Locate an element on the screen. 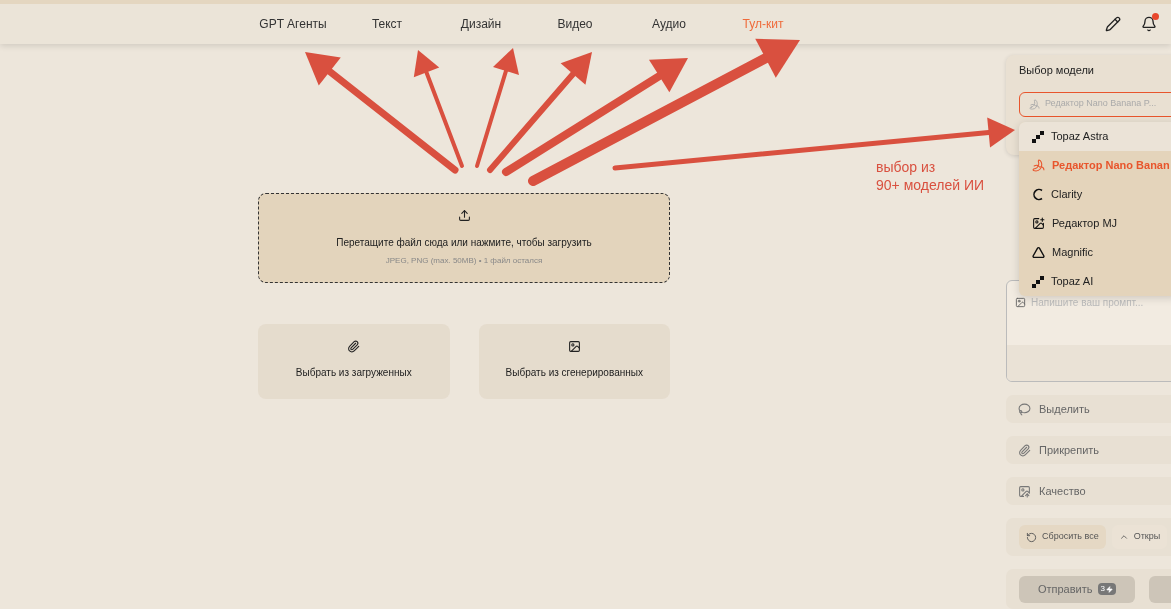 This screenshot has width=1171, height=609. image-plus-icon is located at coordinates (1038, 223).